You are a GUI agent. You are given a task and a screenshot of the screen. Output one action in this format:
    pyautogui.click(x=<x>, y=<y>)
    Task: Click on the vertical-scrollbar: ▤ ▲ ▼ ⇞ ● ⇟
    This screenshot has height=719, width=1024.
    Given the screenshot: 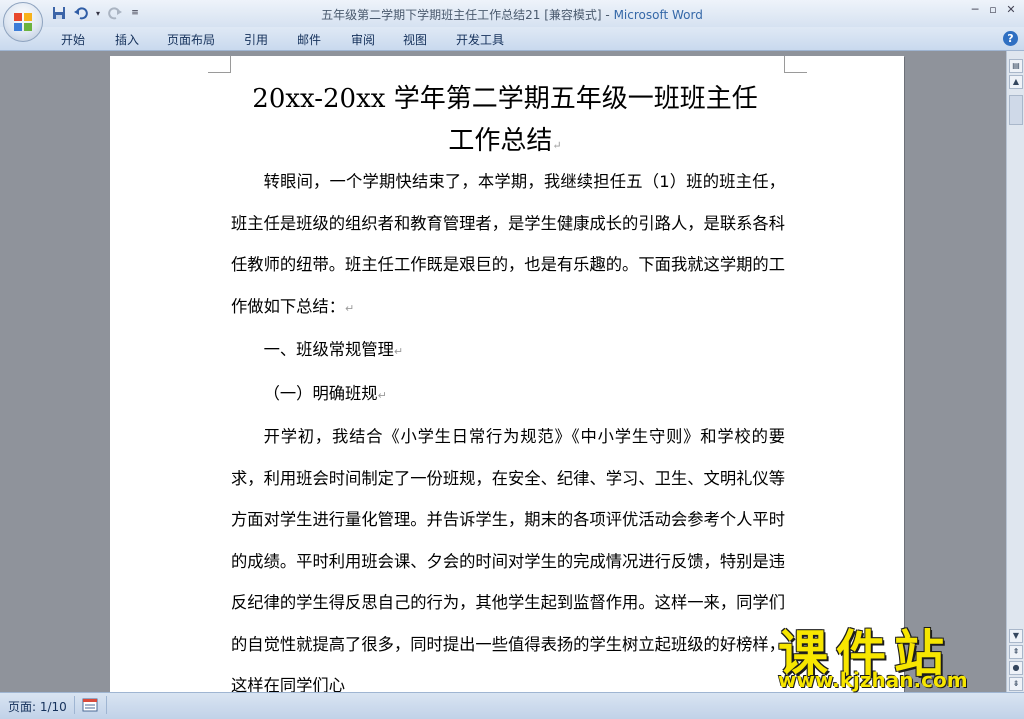 What is the action you would take?
    pyautogui.click(x=1015, y=371)
    